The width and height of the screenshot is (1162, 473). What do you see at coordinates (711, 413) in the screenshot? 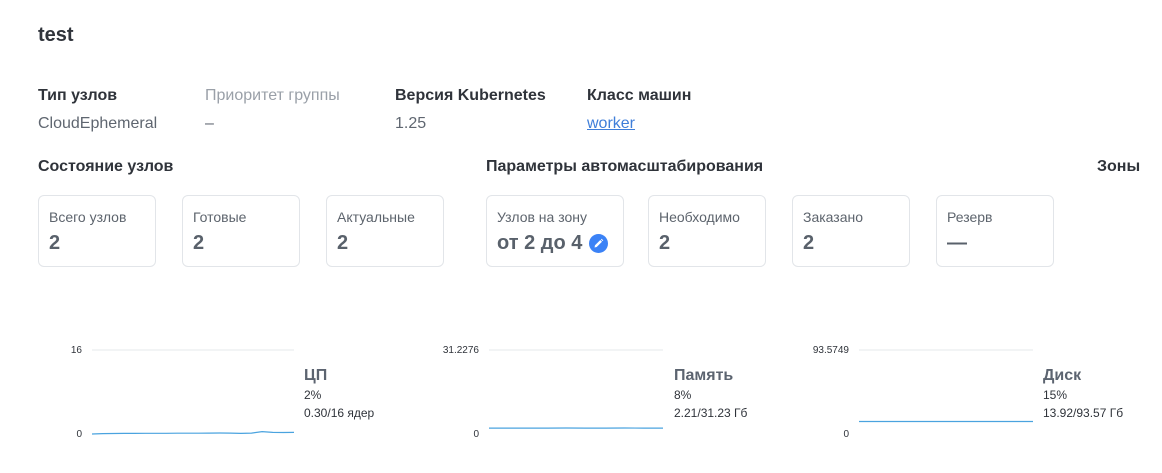
I see `memory-legend-detail: 2.21/31.23 Гб` at bounding box center [711, 413].